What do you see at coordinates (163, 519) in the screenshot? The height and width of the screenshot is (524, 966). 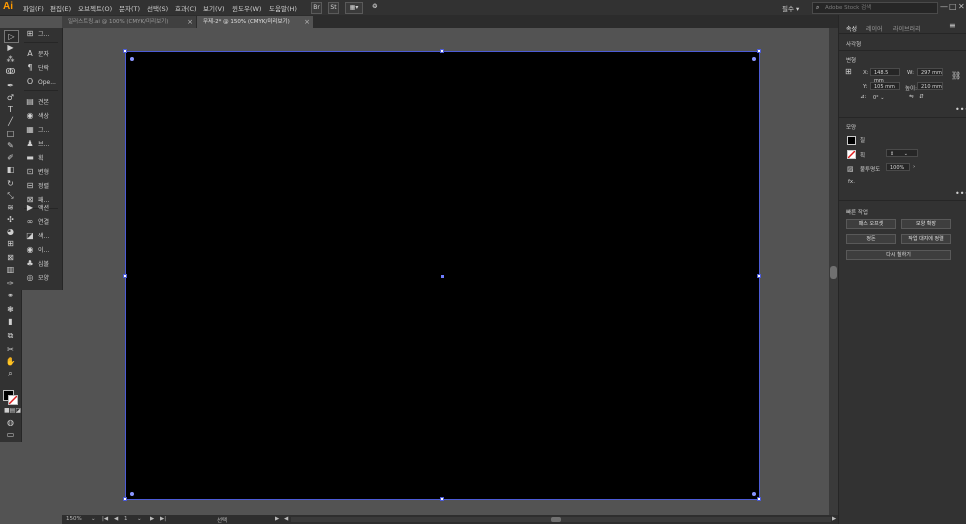 I see `last-artboard-icon: ▶|` at bounding box center [163, 519].